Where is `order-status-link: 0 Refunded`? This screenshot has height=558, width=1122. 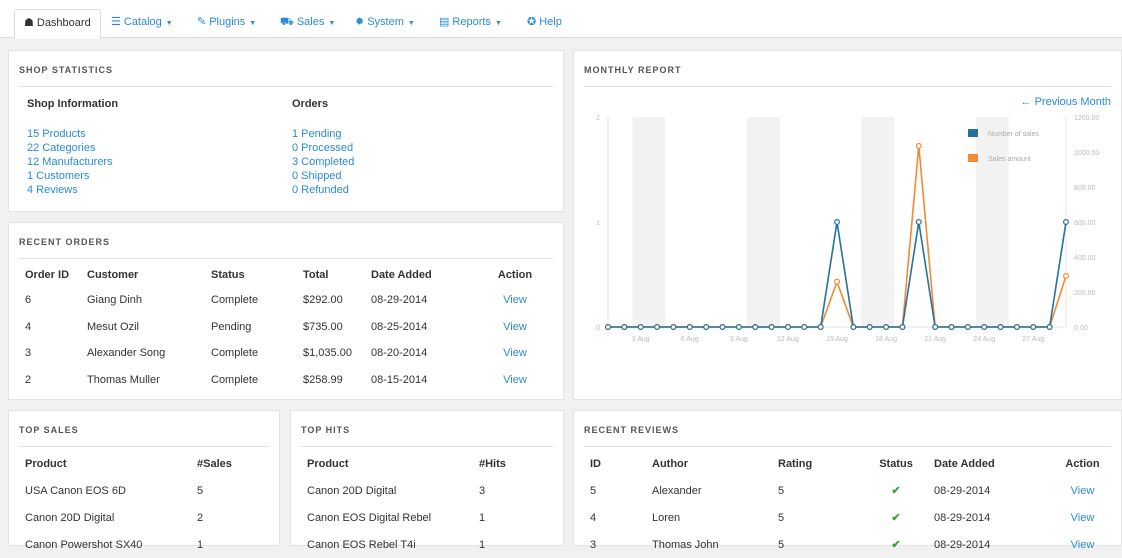 order-status-link: 0 Refunded is located at coordinates (323, 190).